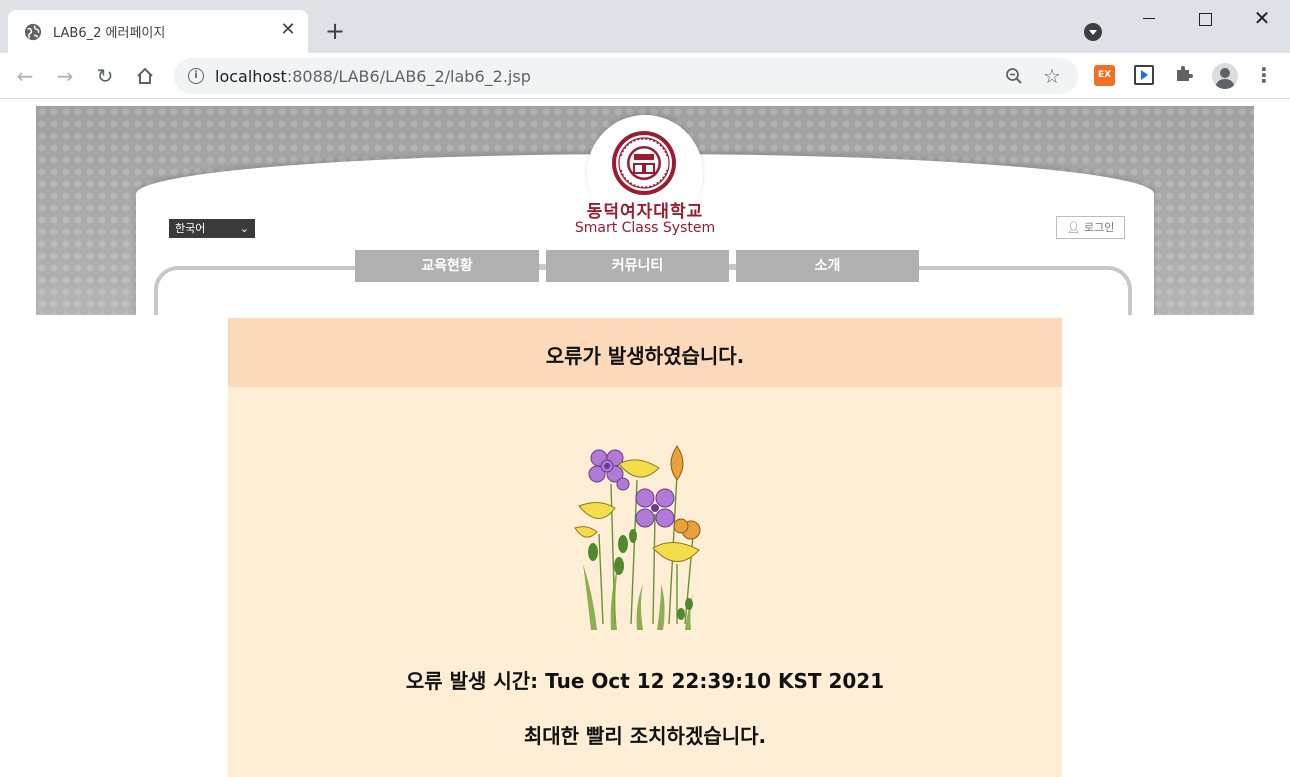 This screenshot has width=1290, height=777. Describe the element at coordinates (644, 163) in the screenshot. I see `university-seal-logo` at that location.